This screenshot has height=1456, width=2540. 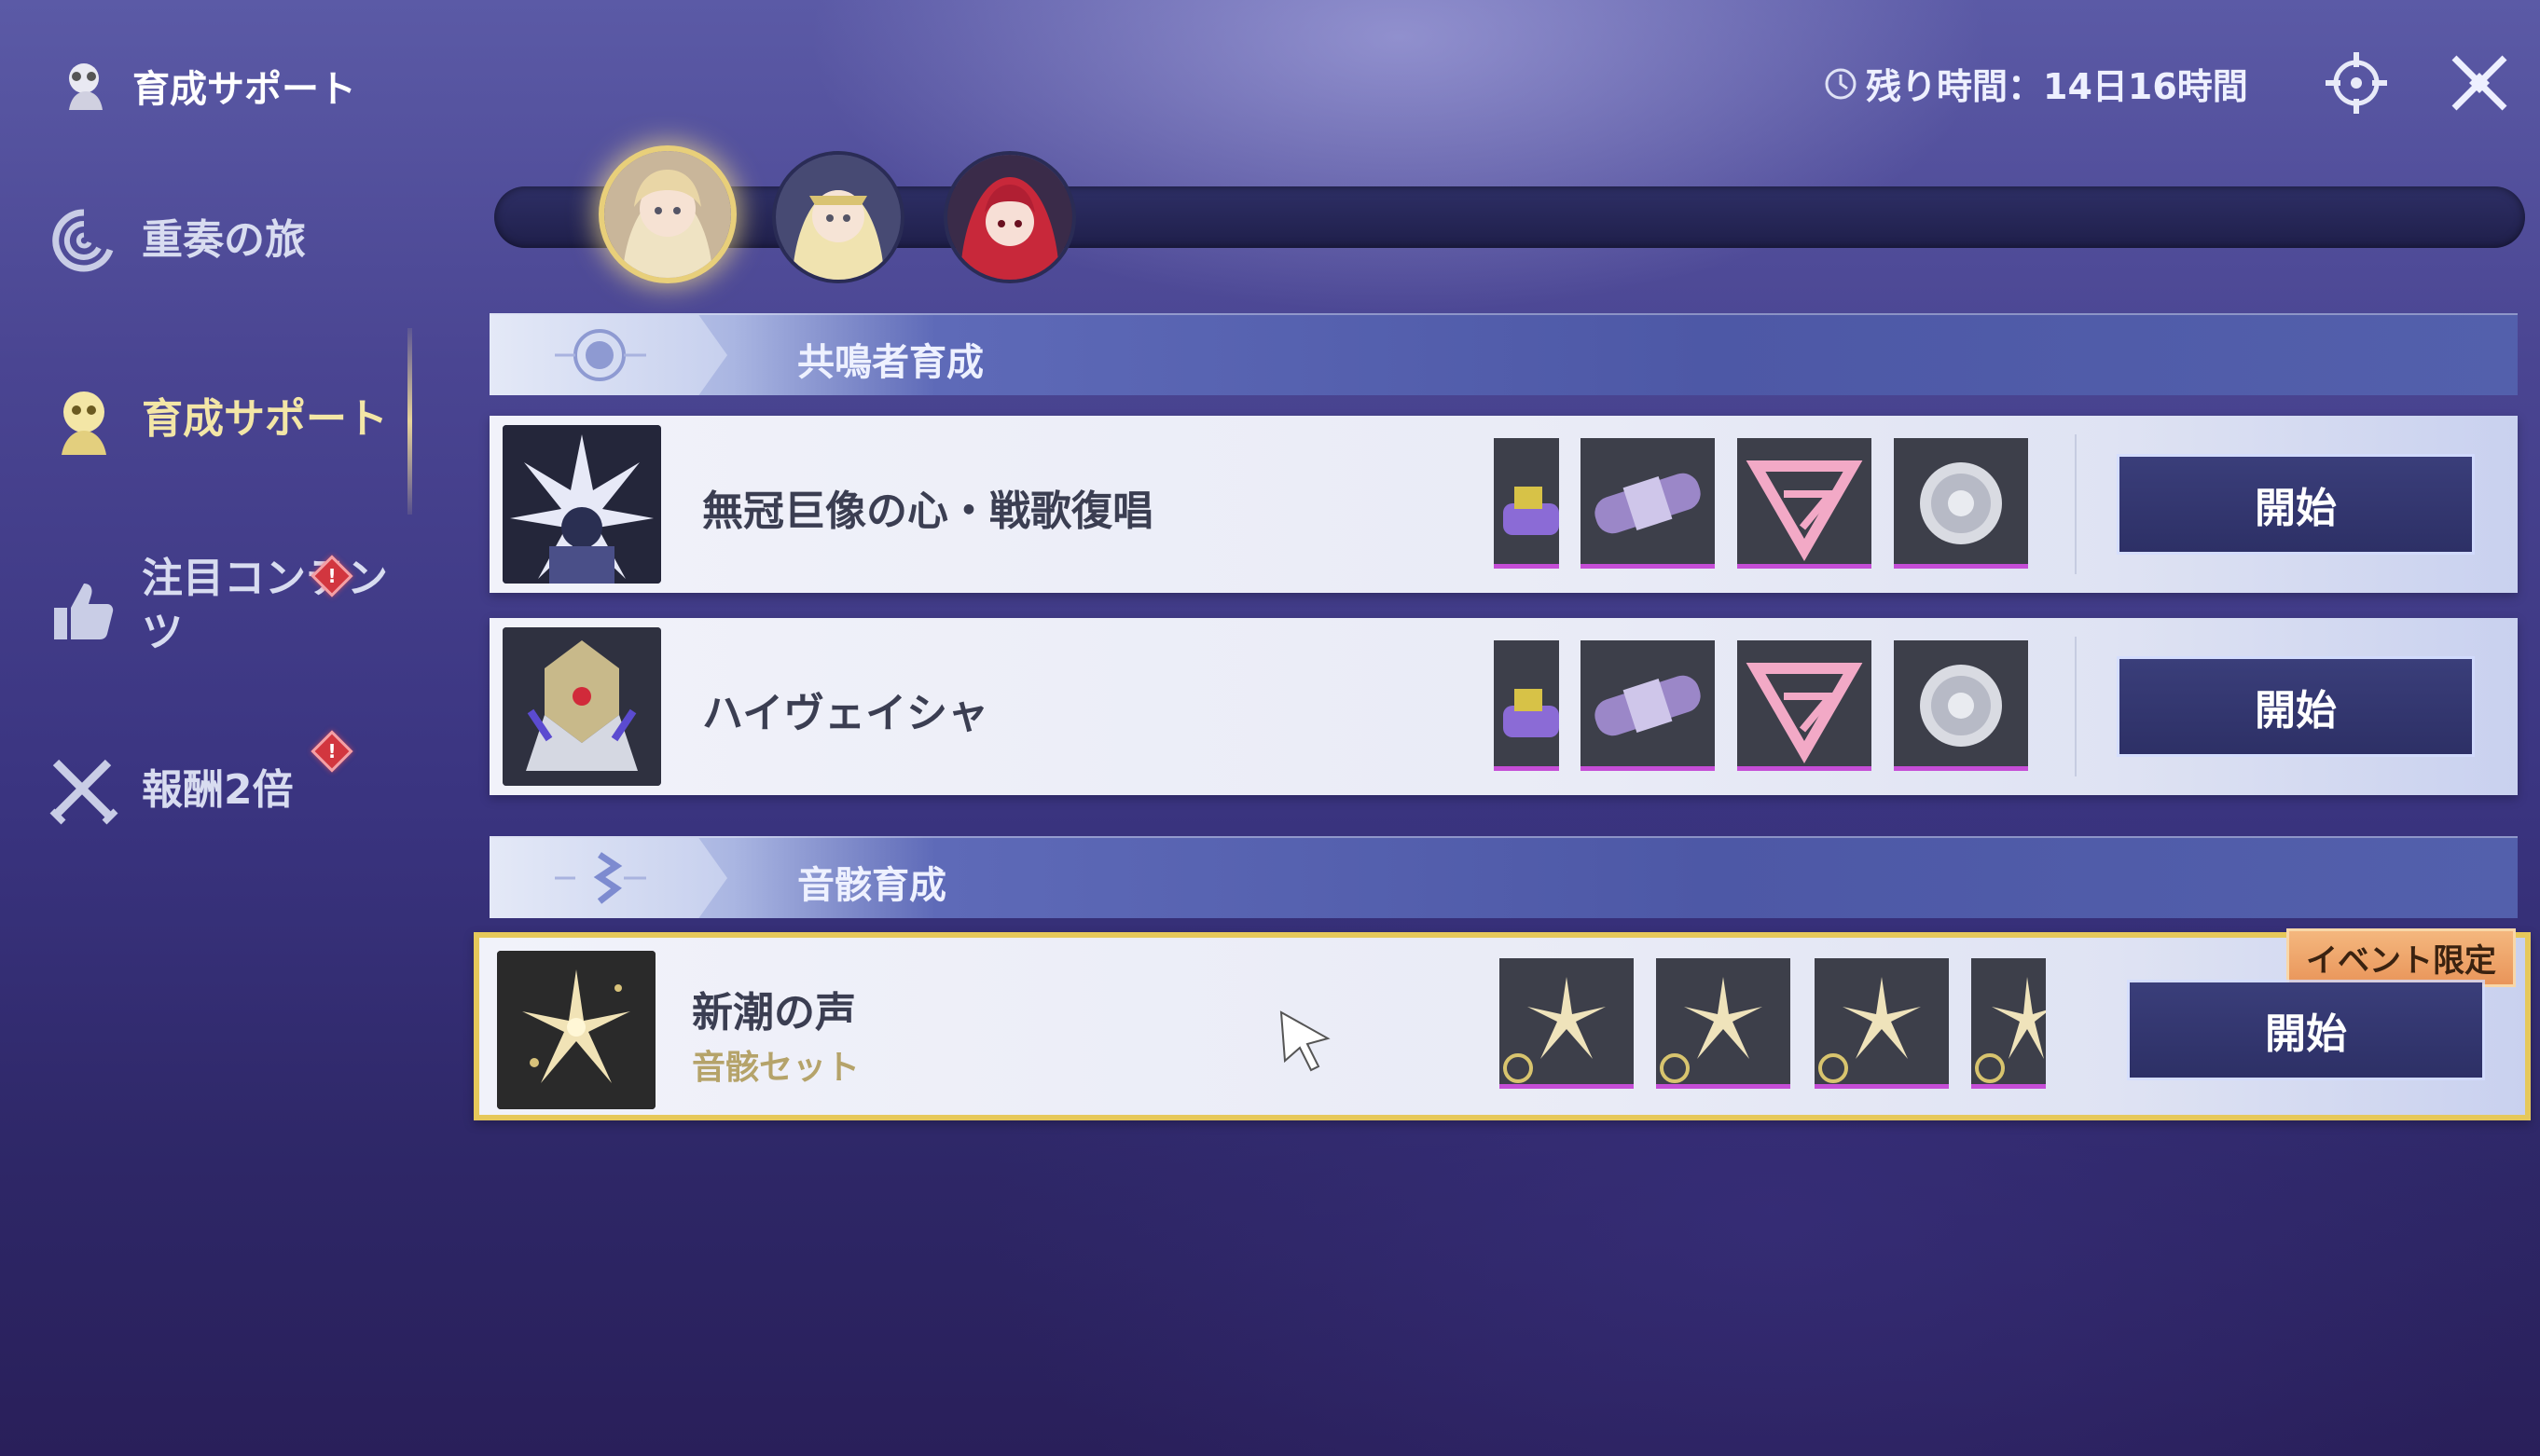 I want to click on sidebar-item-support: 育成サポート, so click(x=217, y=419).